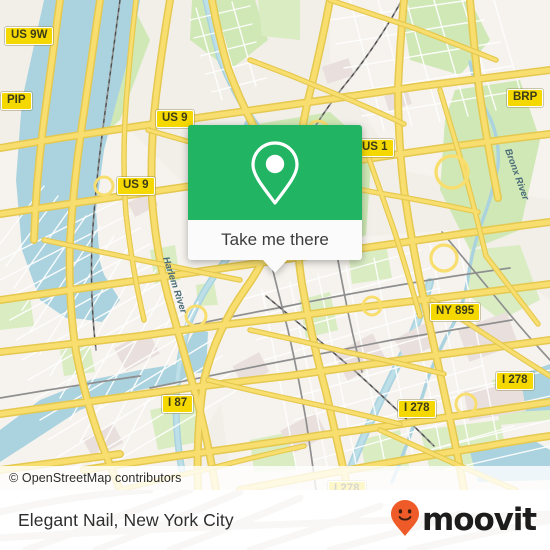 The width and height of the screenshot is (550, 550). I want to click on moovit-logo: moovit, so click(463, 520).